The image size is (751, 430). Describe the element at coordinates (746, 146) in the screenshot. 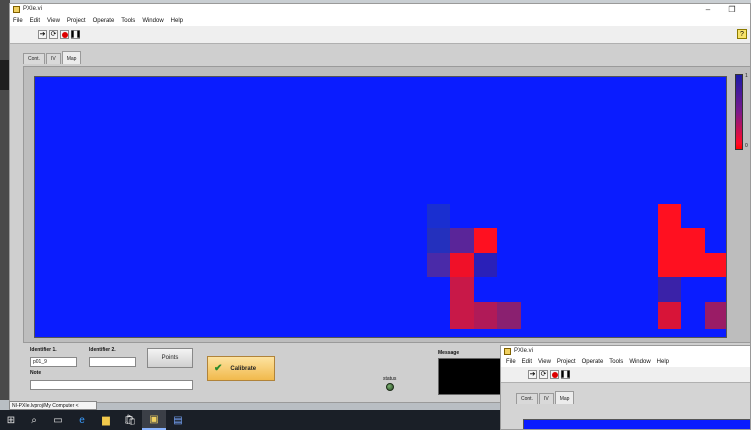

I see `scale-min-label: 0` at that location.